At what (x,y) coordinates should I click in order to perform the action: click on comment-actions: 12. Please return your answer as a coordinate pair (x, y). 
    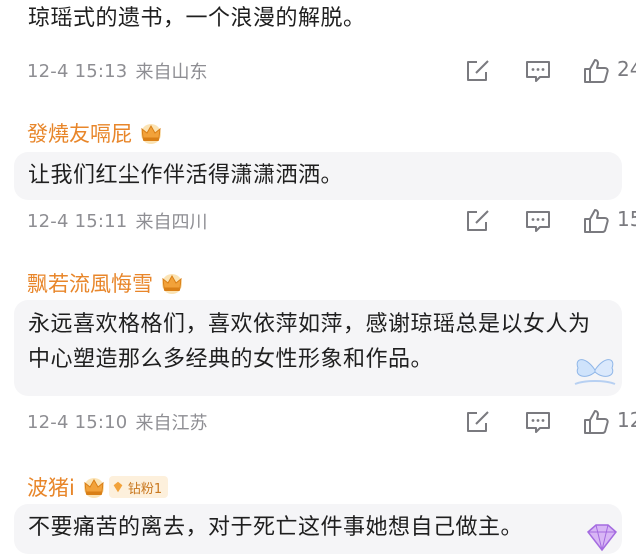
    Looking at the image, I should click on (550, 422).